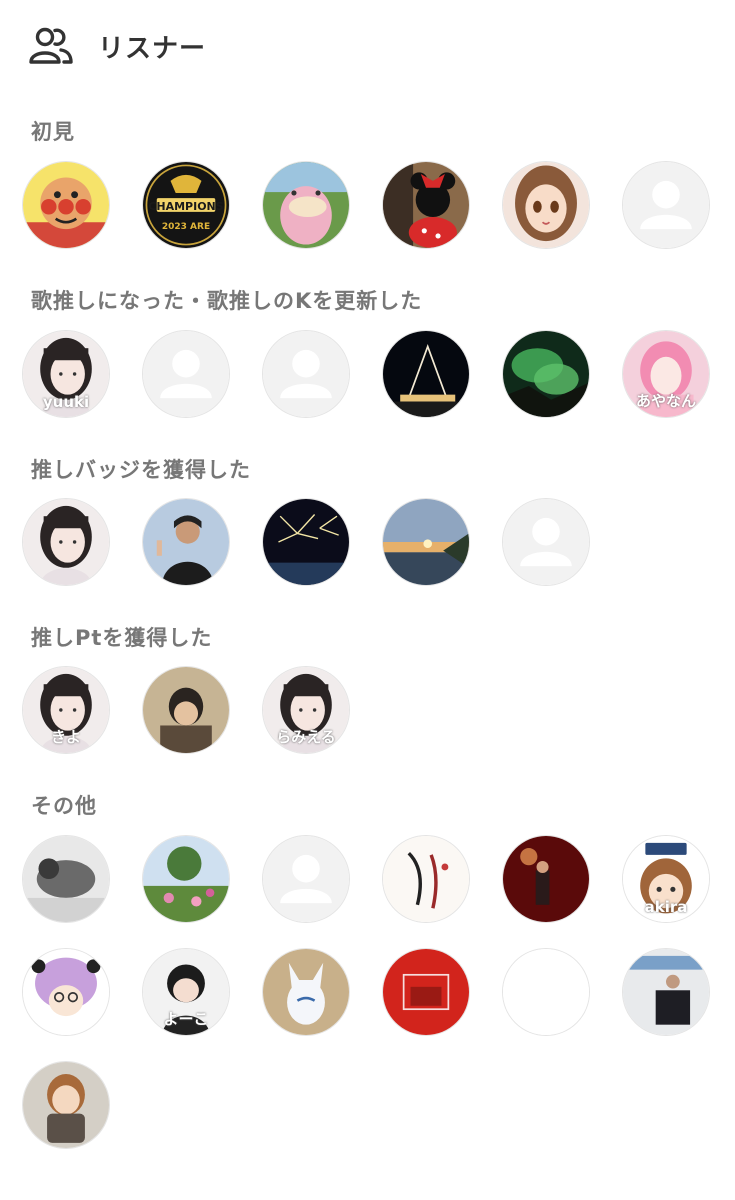 The image size is (735, 1200). What do you see at coordinates (64, 806) in the screenshot?
I see `section-label: その他` at bounding box center [64, 806].